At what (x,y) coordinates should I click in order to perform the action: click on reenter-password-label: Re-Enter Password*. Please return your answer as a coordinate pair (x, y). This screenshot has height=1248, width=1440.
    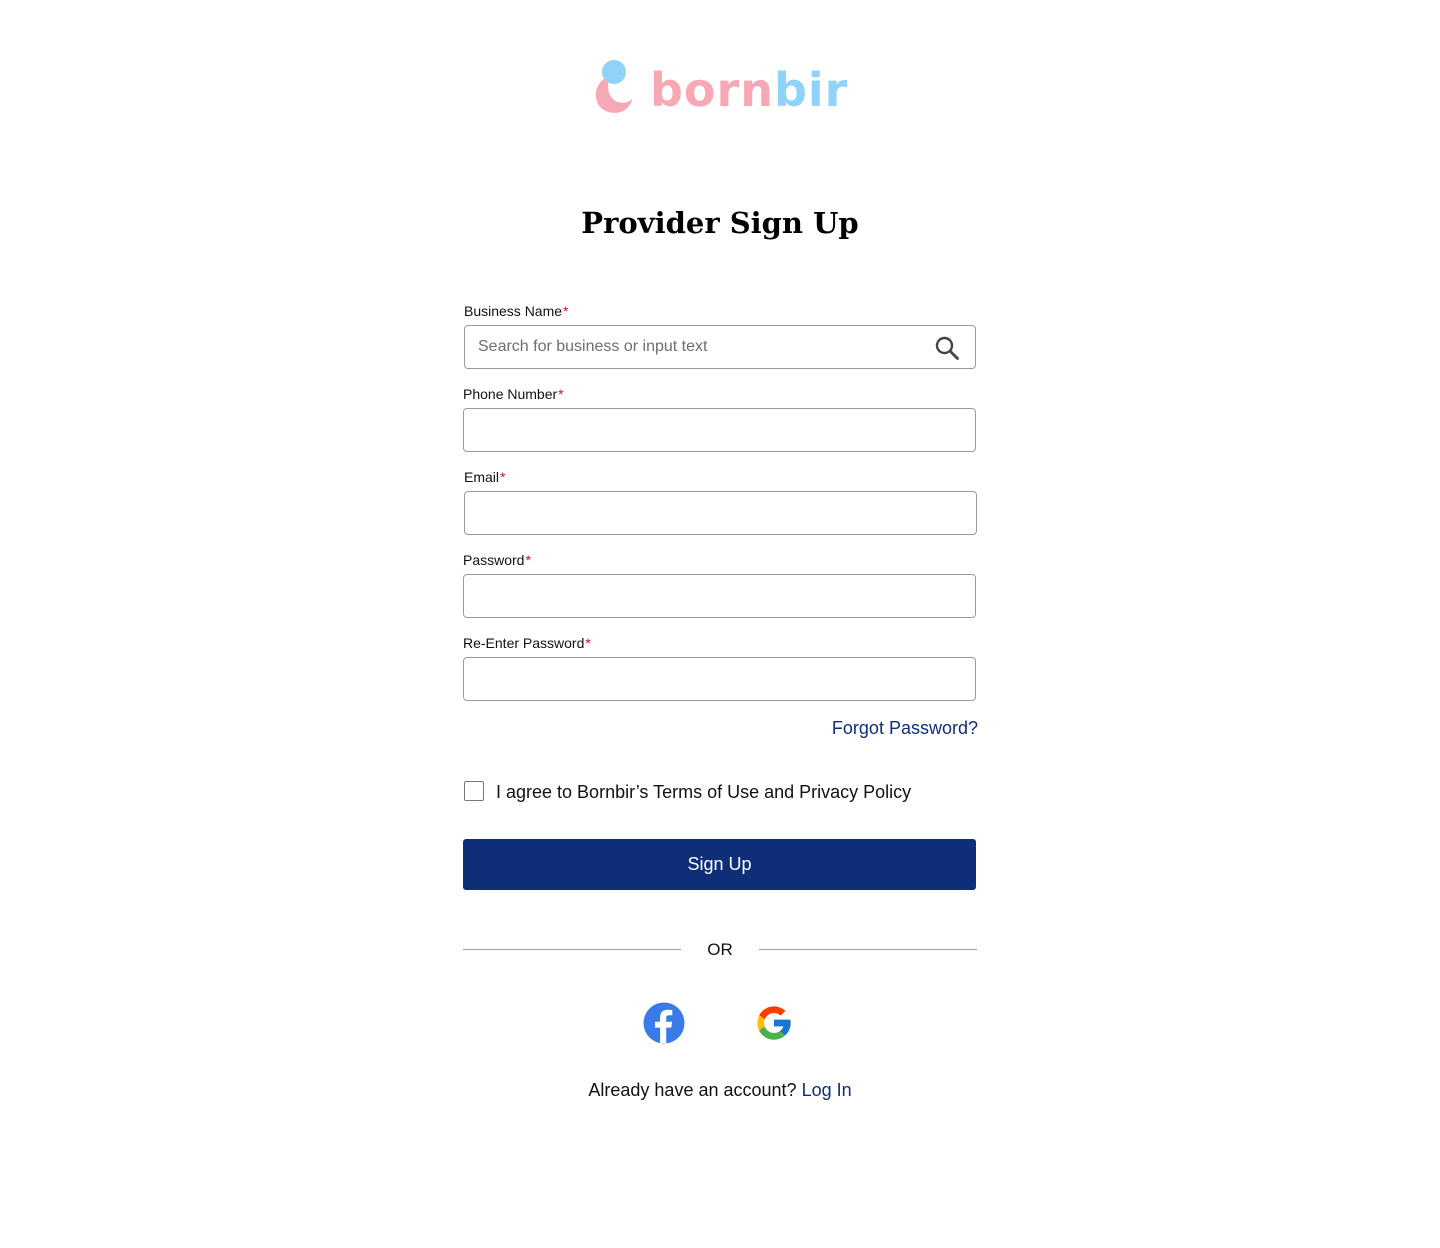
    Looking at the image, I should click on (527, 643).